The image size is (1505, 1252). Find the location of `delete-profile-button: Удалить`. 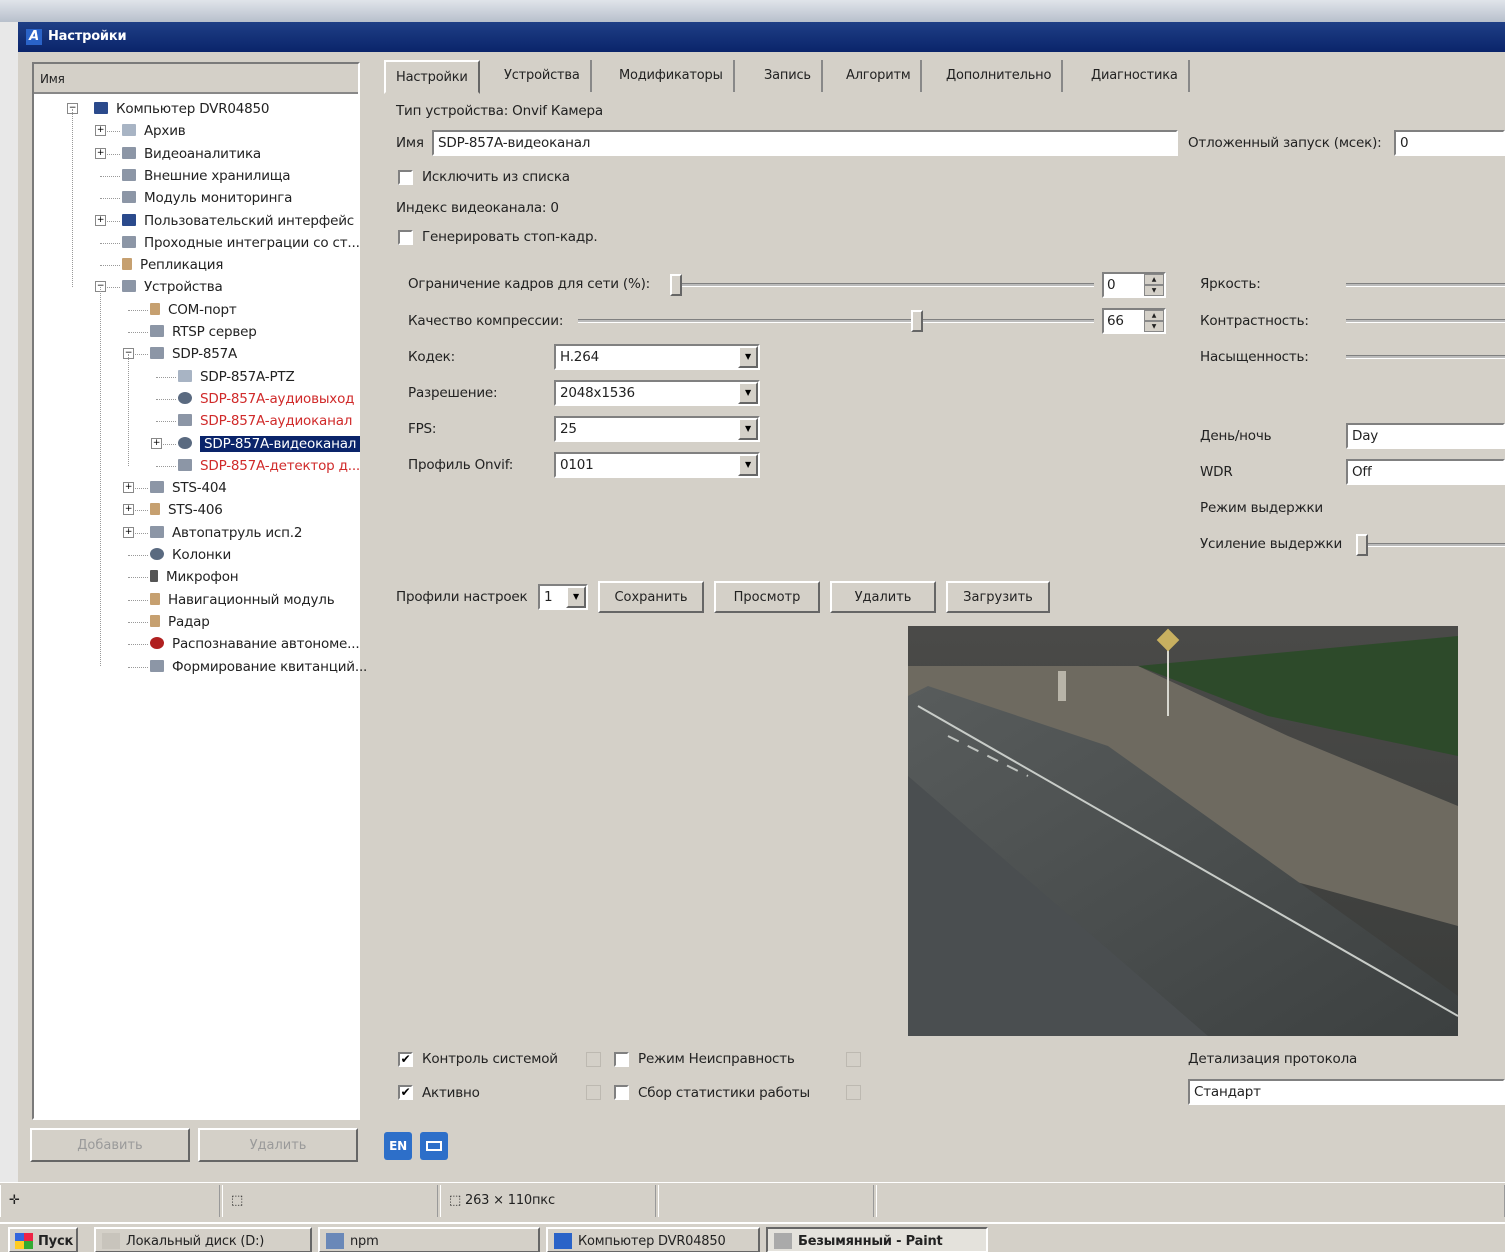

delete-profile-button: Удалить is located at coordinates (883, 597).